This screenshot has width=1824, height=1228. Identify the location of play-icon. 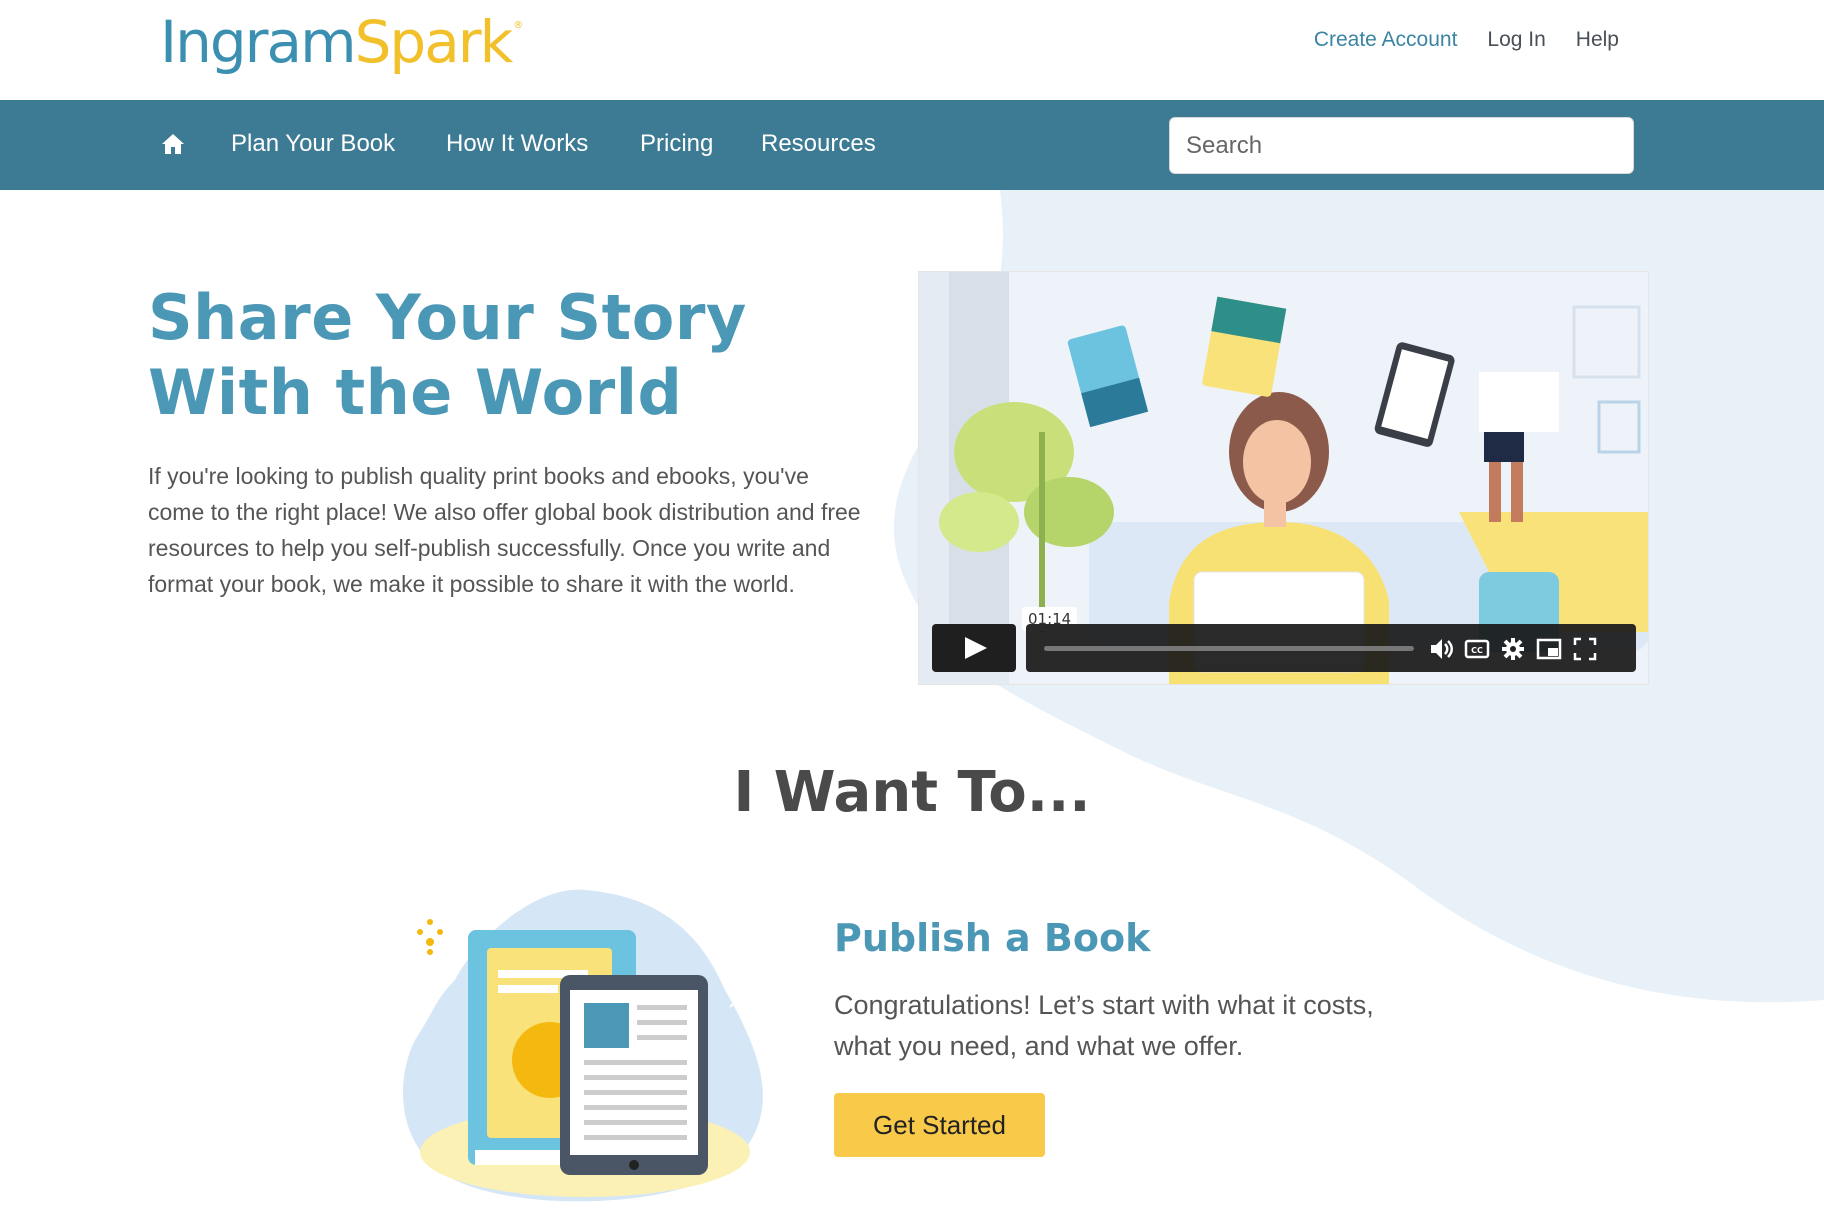
(976, 648).